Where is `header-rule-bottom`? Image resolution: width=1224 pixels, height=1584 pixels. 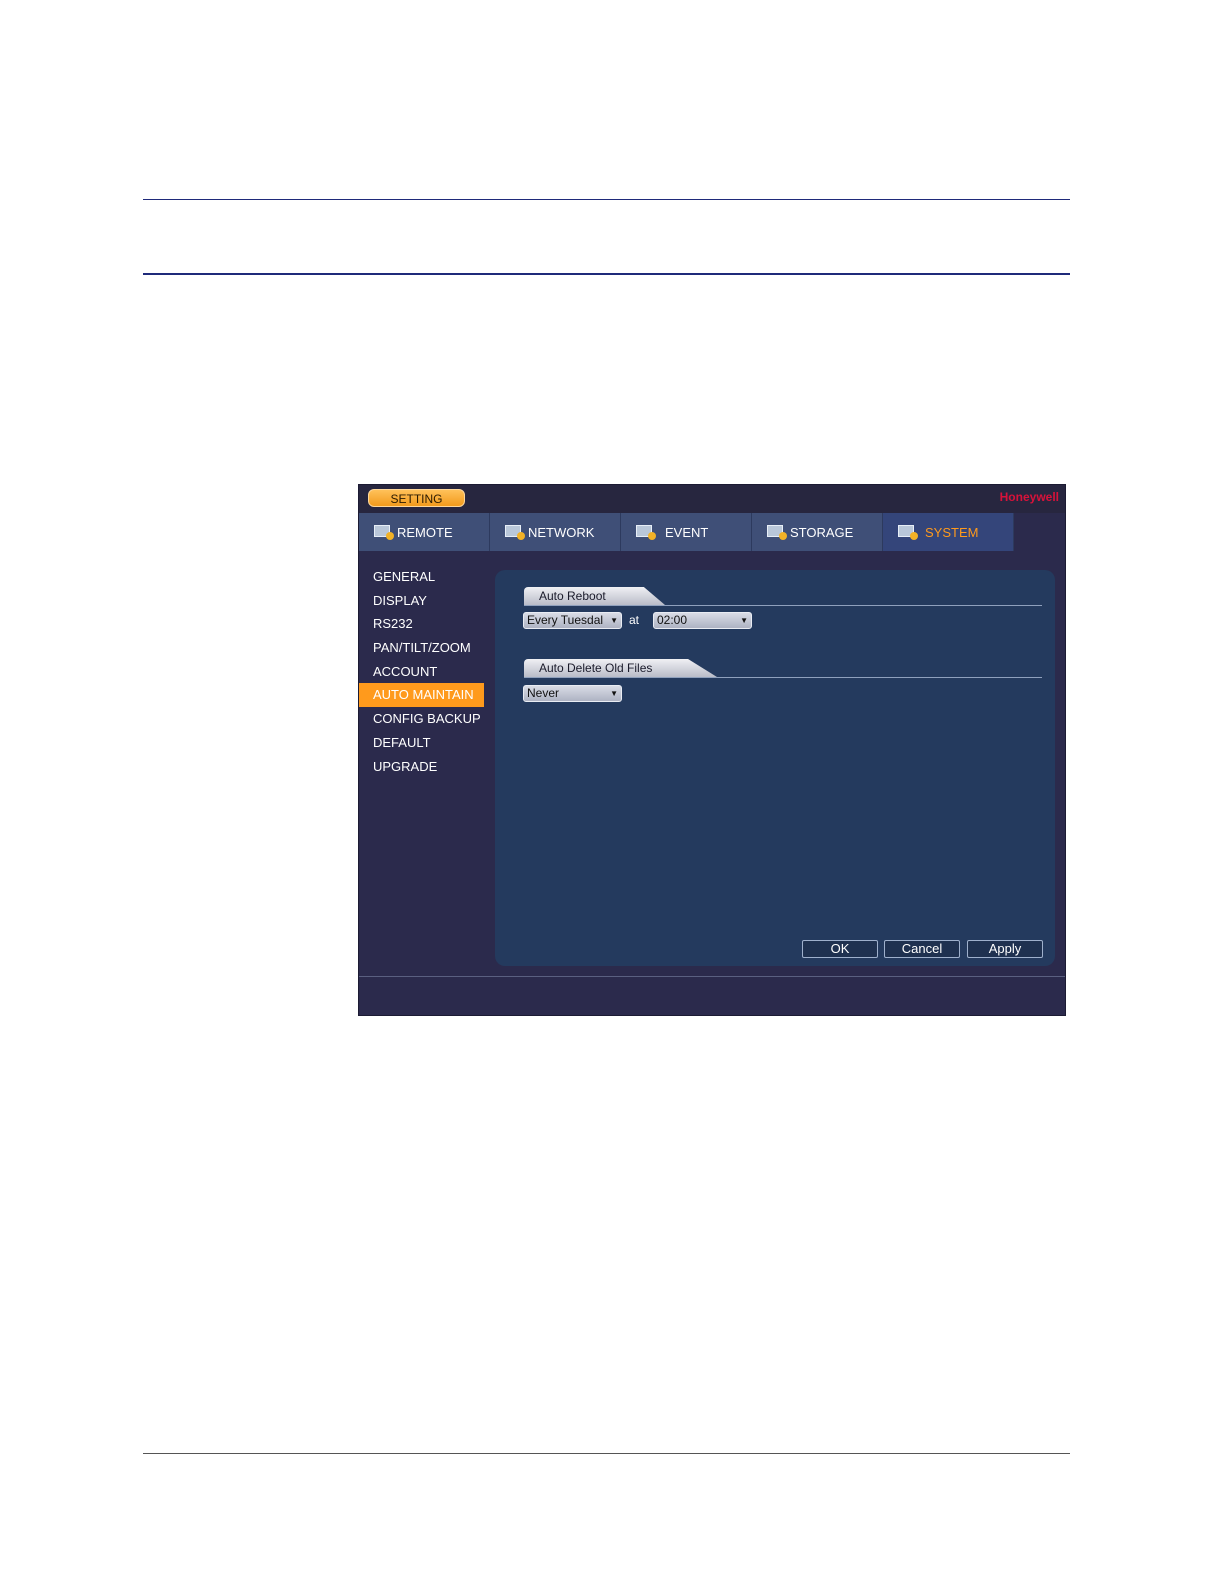 header-rule-bottom is located at coordinates (606, 274).